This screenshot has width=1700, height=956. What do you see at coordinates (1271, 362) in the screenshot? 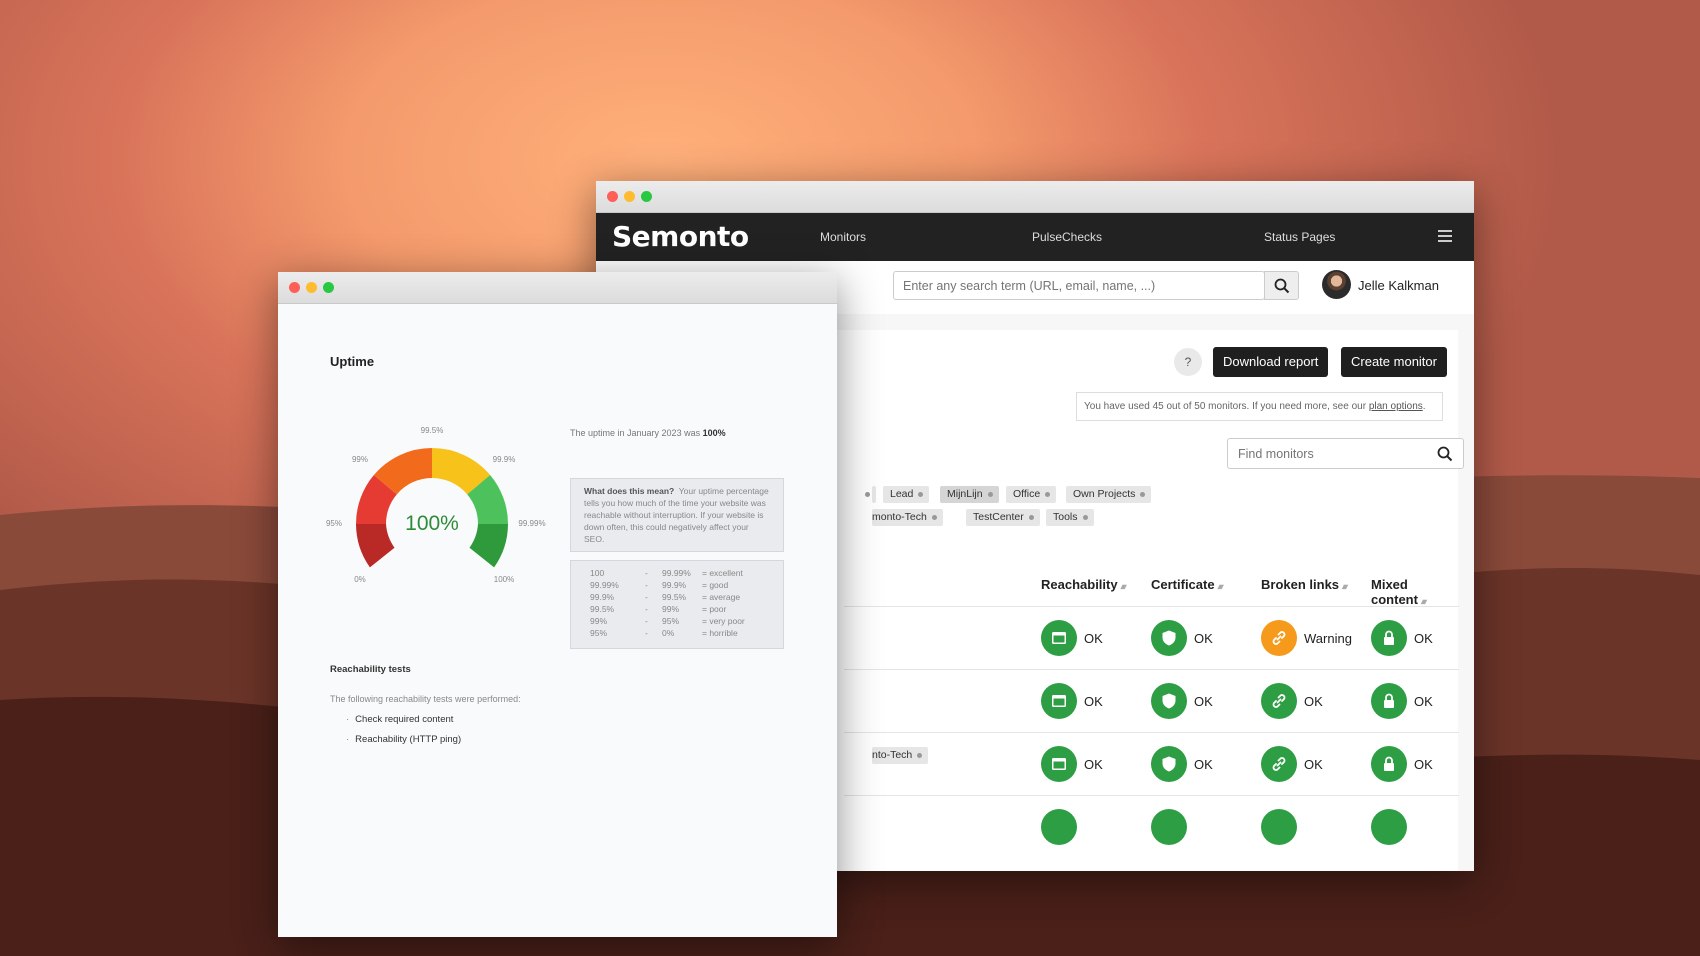
I see `download-report-button: Download report` at bounding box center [1271, 362].